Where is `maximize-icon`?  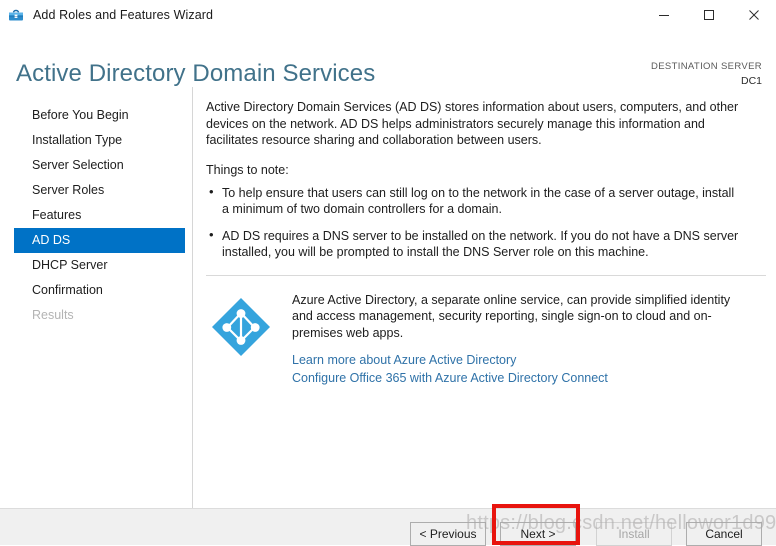
maximize-icon is located at coordinates (708, 14).